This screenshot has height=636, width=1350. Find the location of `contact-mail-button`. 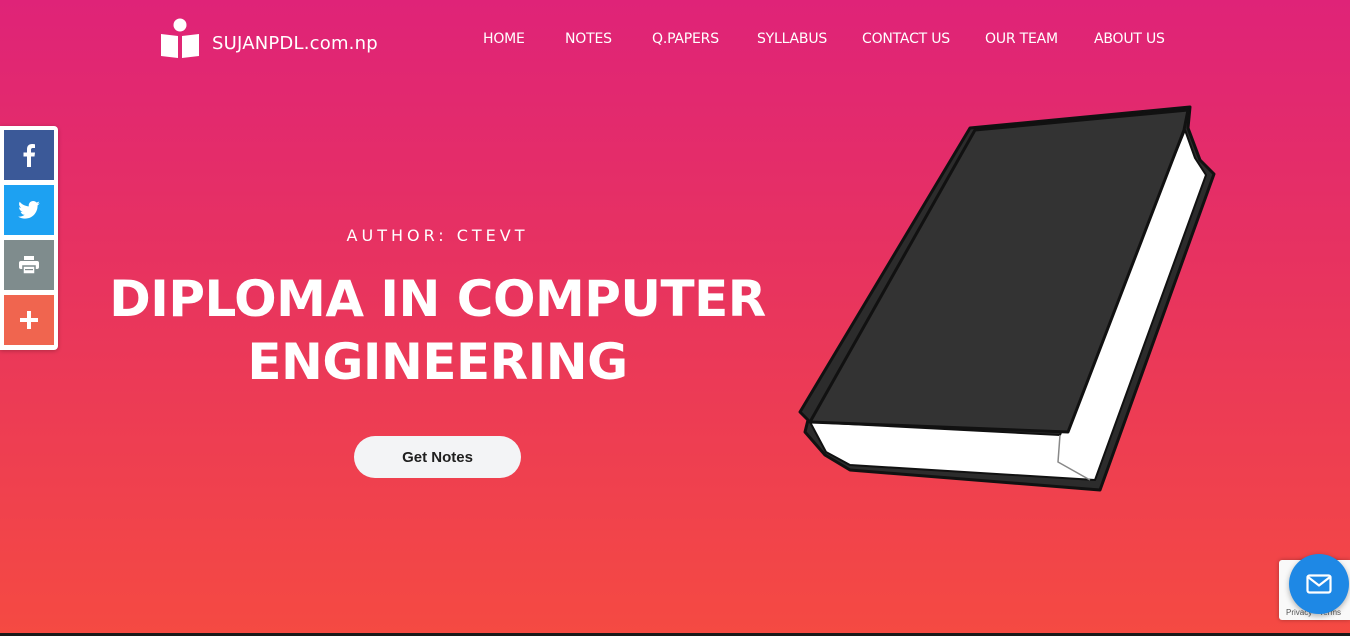

contact-mail-button is located at coordinates (1319, 584).